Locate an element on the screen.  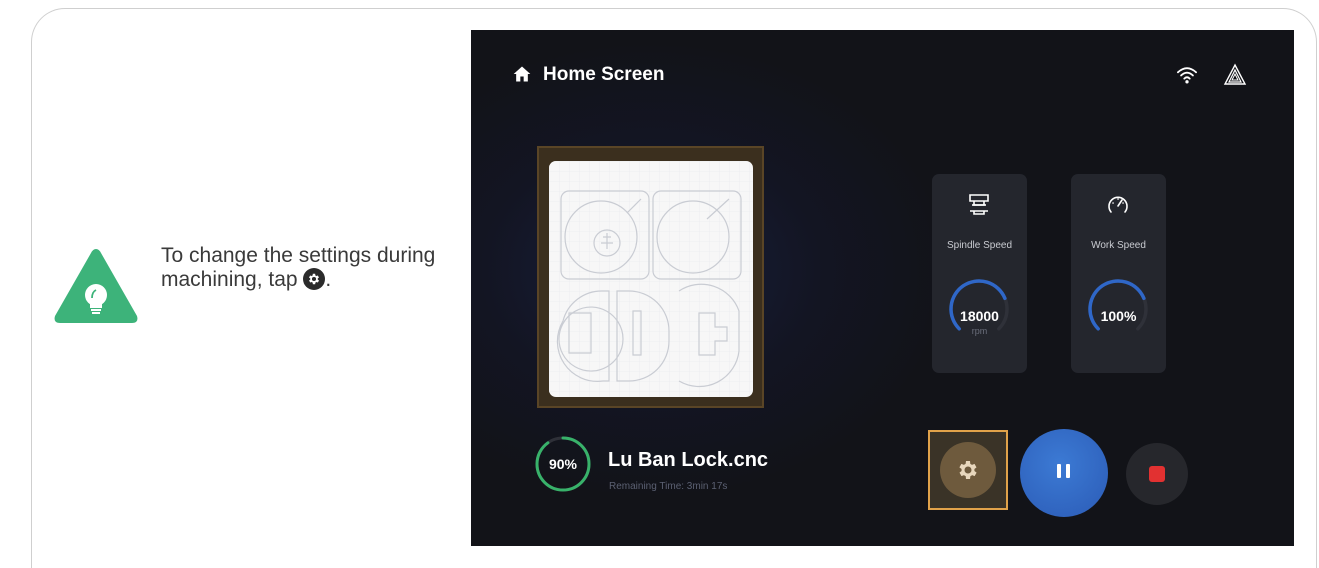
stop-button is located at coordinates (1157, 474).